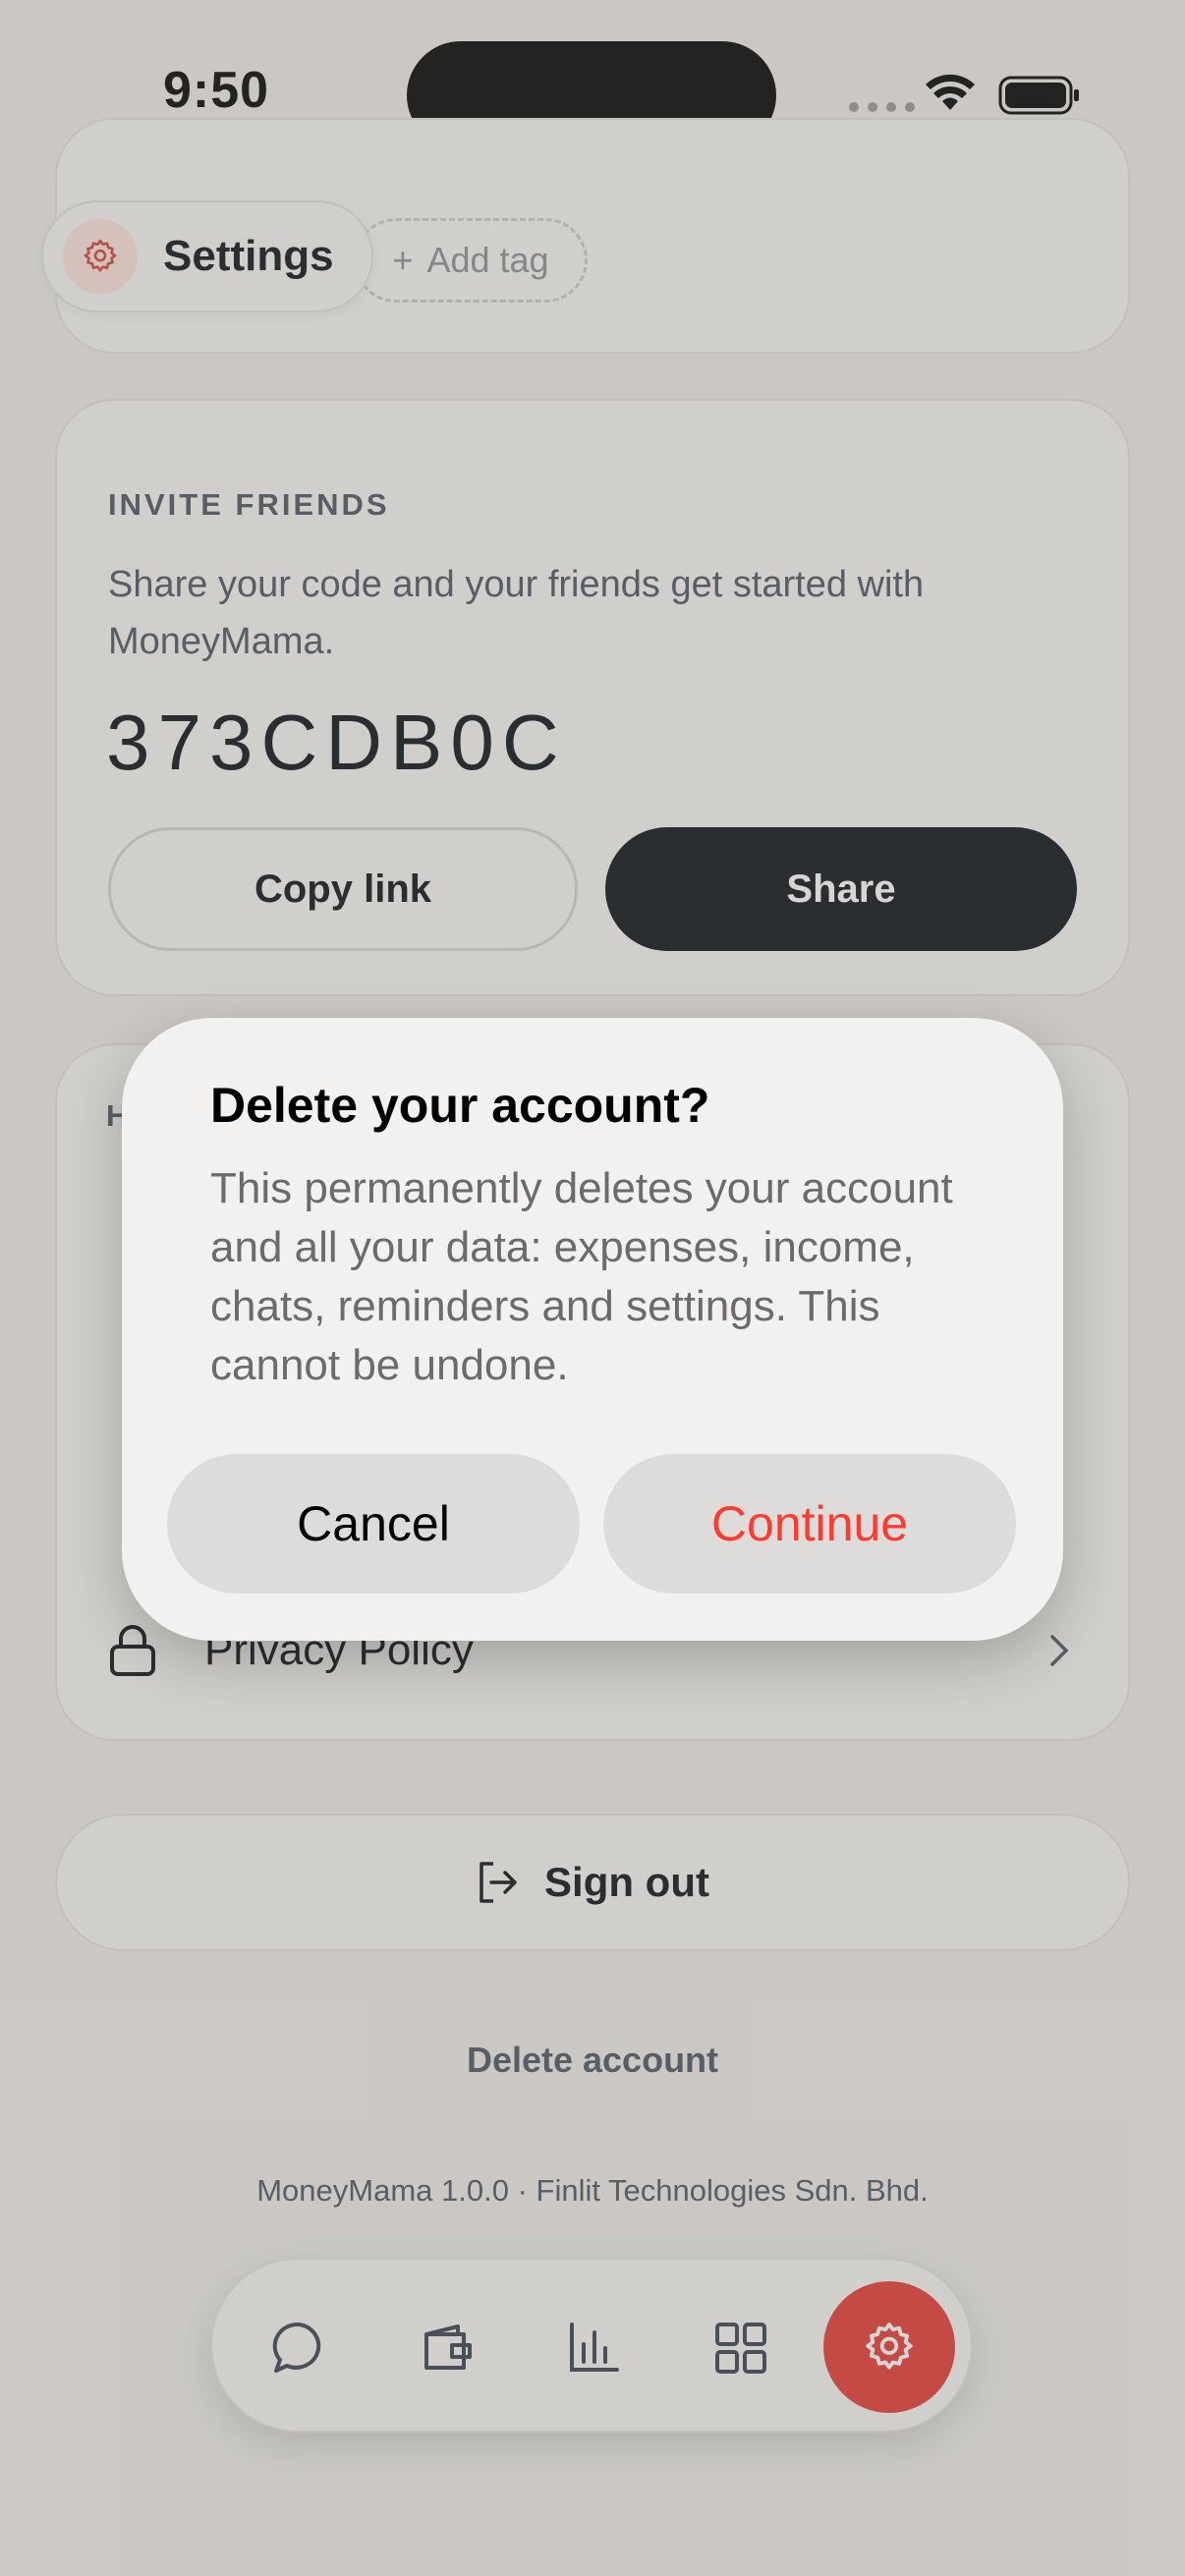  What do you see at coordinates (374, 1524) in the screenshot?
I see `cancel-button: Cancel` at bounding box center [374, 1524].